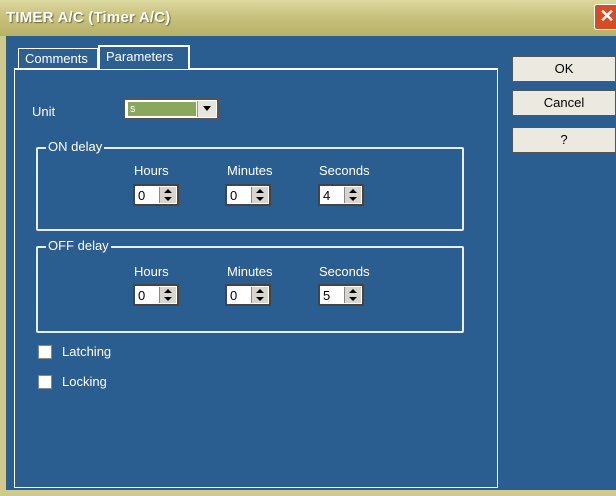  Describe the element at coordinates (78, 245) in the screenshot. I see `off-delay-legend: OFF delay` at that location.